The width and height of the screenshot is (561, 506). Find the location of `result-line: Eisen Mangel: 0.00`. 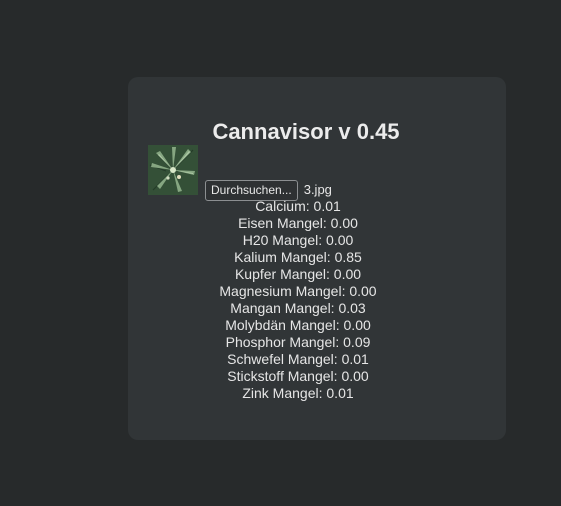

result-line: Eisen Mangel: 0.00 is located at coordinates (298, 223).